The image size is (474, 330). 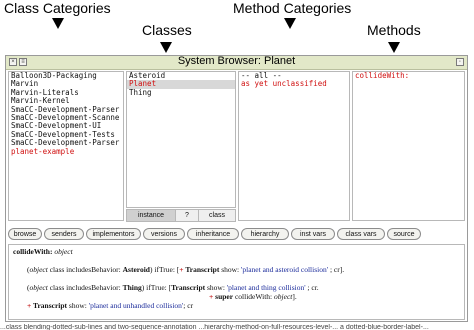 I want to click on arrow-classes-icon, so click(x=166, y=47).